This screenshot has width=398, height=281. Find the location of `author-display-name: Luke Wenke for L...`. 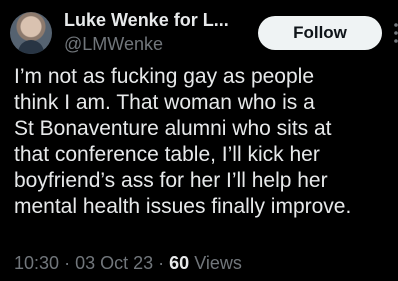

author-display-name: Luke Wenke for L... is located at coordinates (164, 20).